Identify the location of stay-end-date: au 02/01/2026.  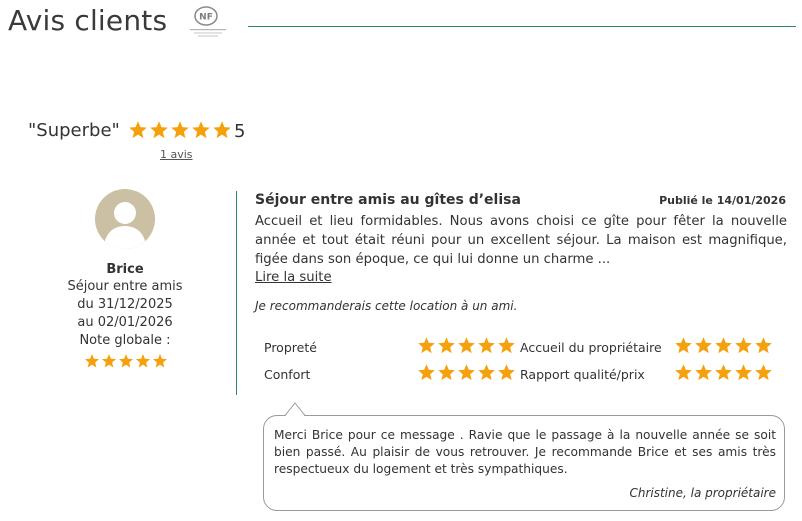
(125, 322).